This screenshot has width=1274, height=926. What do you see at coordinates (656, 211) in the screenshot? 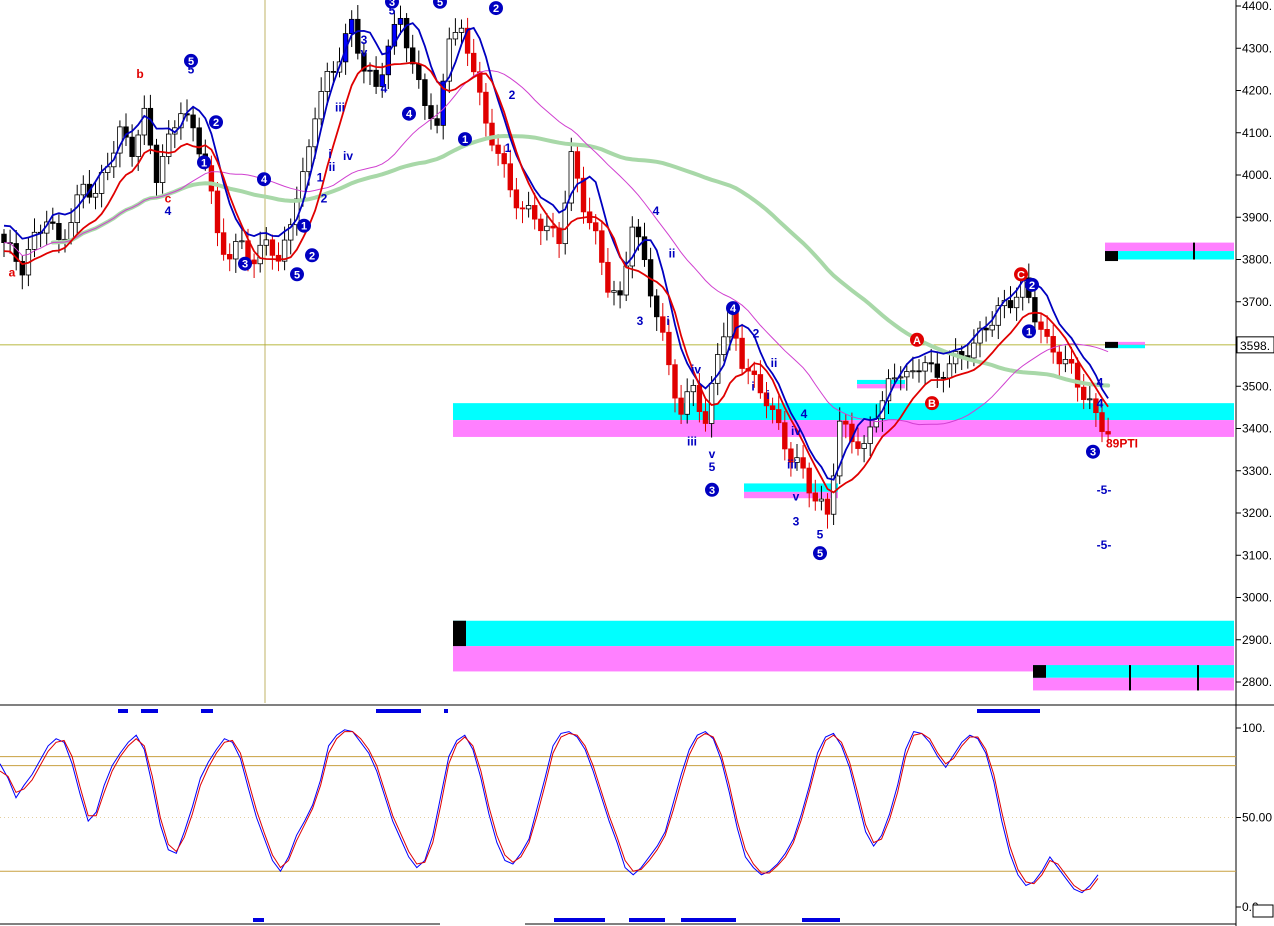
I see `wave-label: 4` at bounding box center [656, 211].